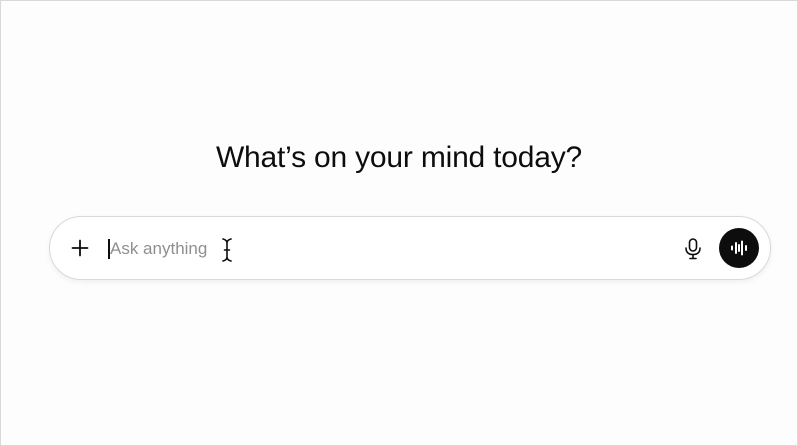  I want to click on voice-mode-icon, so click(739, 248).